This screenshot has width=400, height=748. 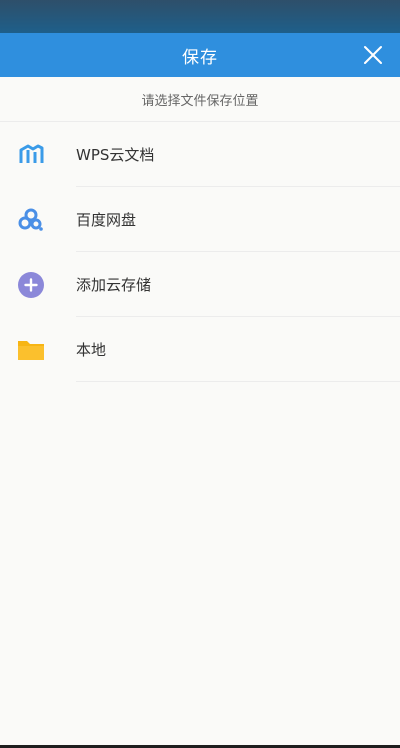 What do you see at coordinates (91, 350) in the screenshot?
I see `list-item-label: 本地` at bounding box center [91, 350].